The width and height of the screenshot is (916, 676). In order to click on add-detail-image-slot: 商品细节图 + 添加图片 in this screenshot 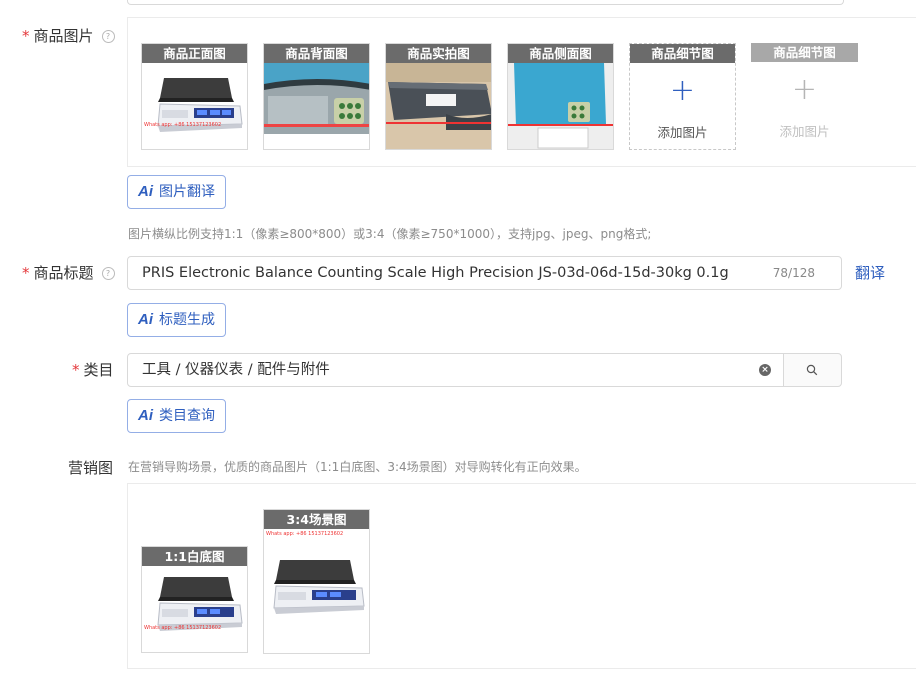, I will do `click(682, 96)`.